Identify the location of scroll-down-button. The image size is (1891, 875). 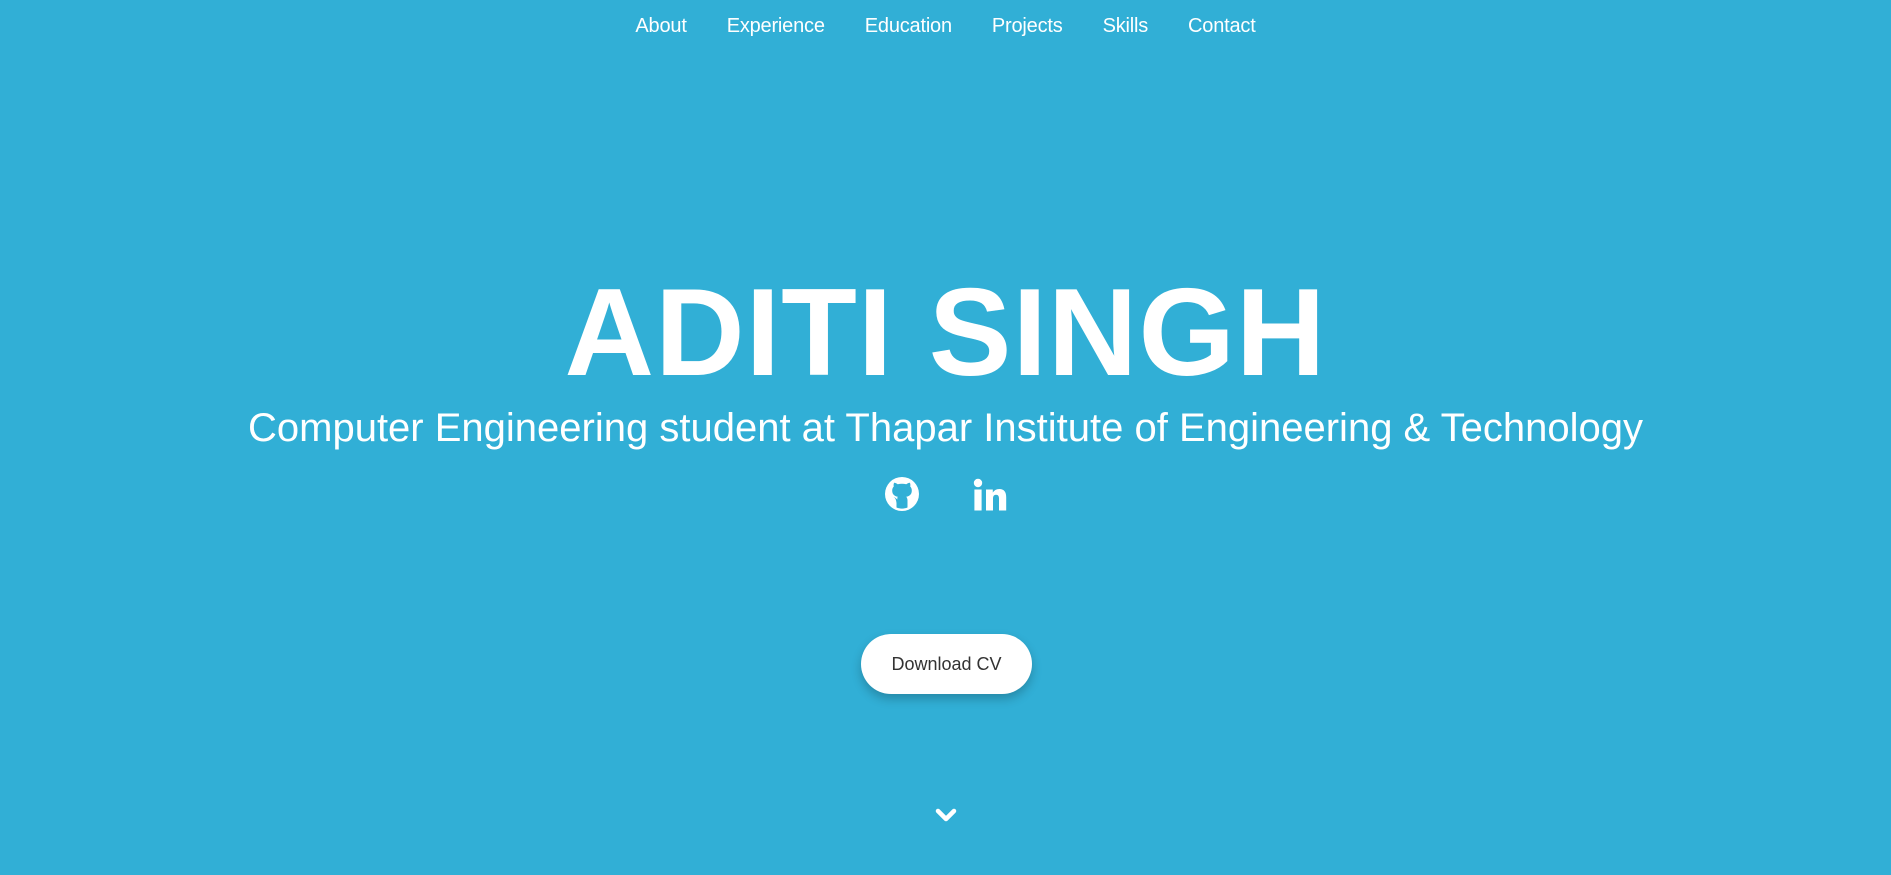
(946, 815).